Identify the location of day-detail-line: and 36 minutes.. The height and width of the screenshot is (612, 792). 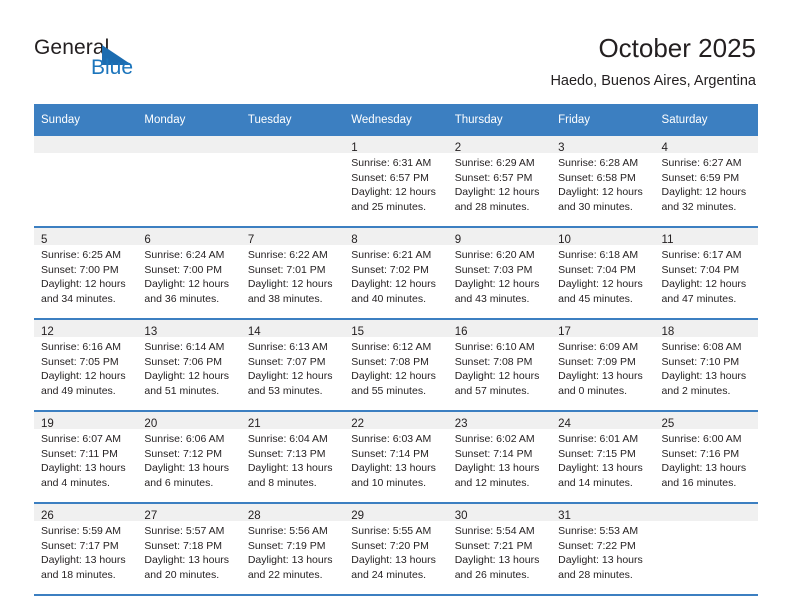
(182, 298).